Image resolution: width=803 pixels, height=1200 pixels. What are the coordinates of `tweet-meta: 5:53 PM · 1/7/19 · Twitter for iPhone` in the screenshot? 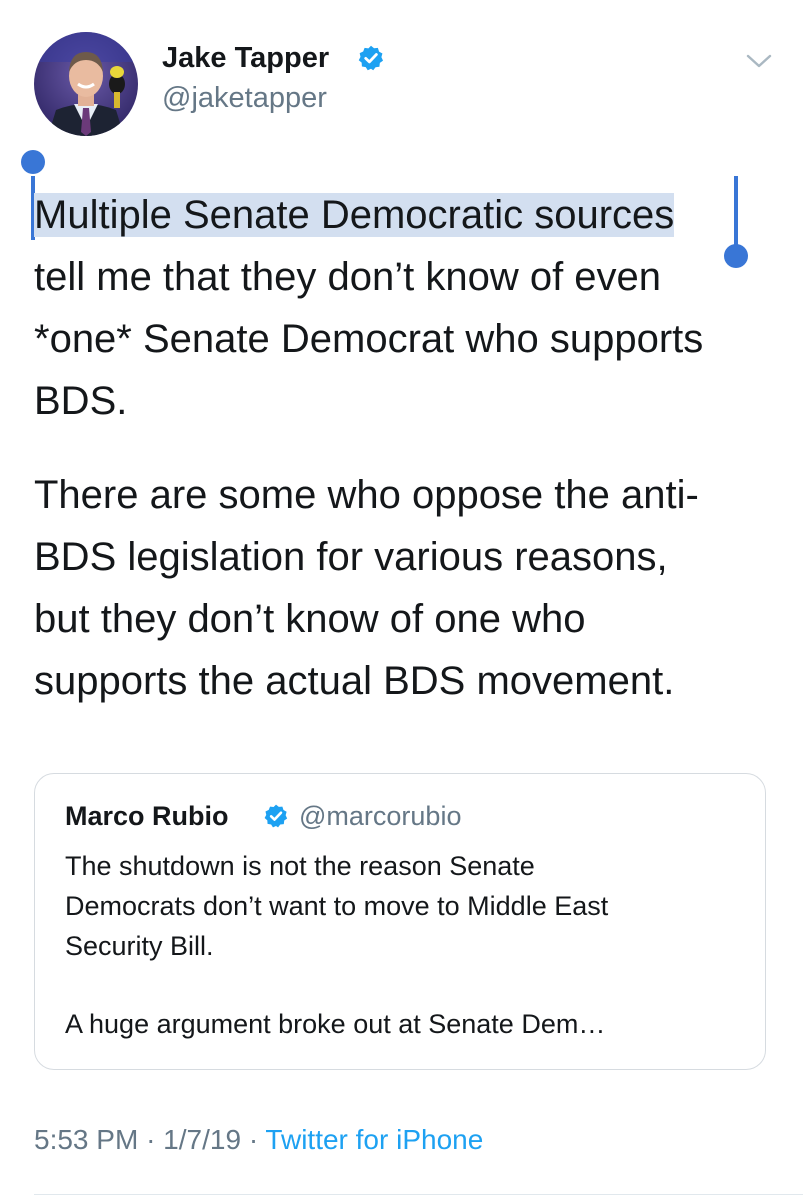 It's located at (258, 1140).